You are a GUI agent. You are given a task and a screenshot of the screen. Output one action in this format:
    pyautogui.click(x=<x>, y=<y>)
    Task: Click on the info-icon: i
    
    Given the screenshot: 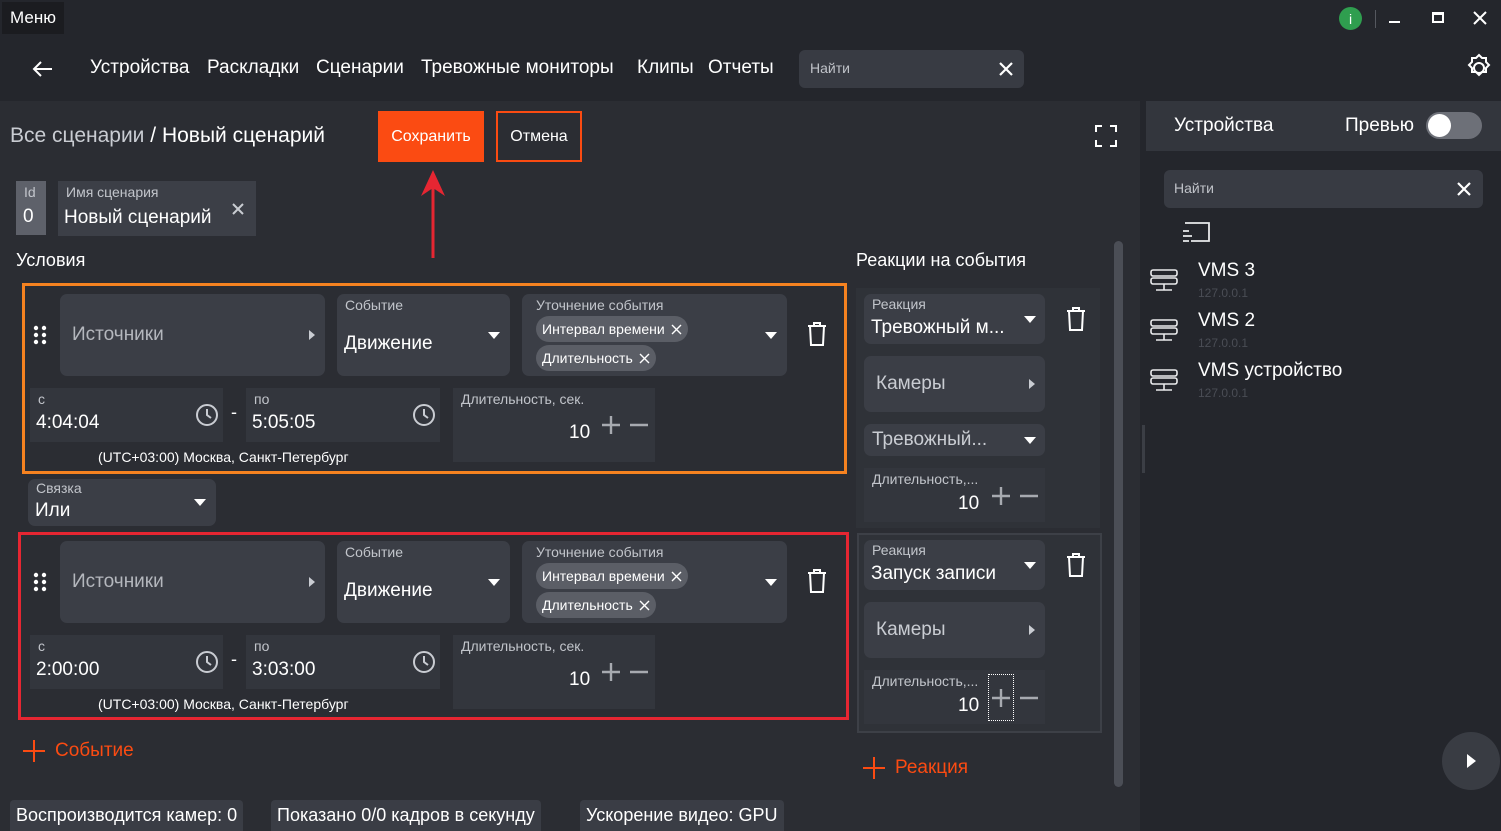 What is the action you would take?
    pyautogui.click(x=1350, y=18)
    